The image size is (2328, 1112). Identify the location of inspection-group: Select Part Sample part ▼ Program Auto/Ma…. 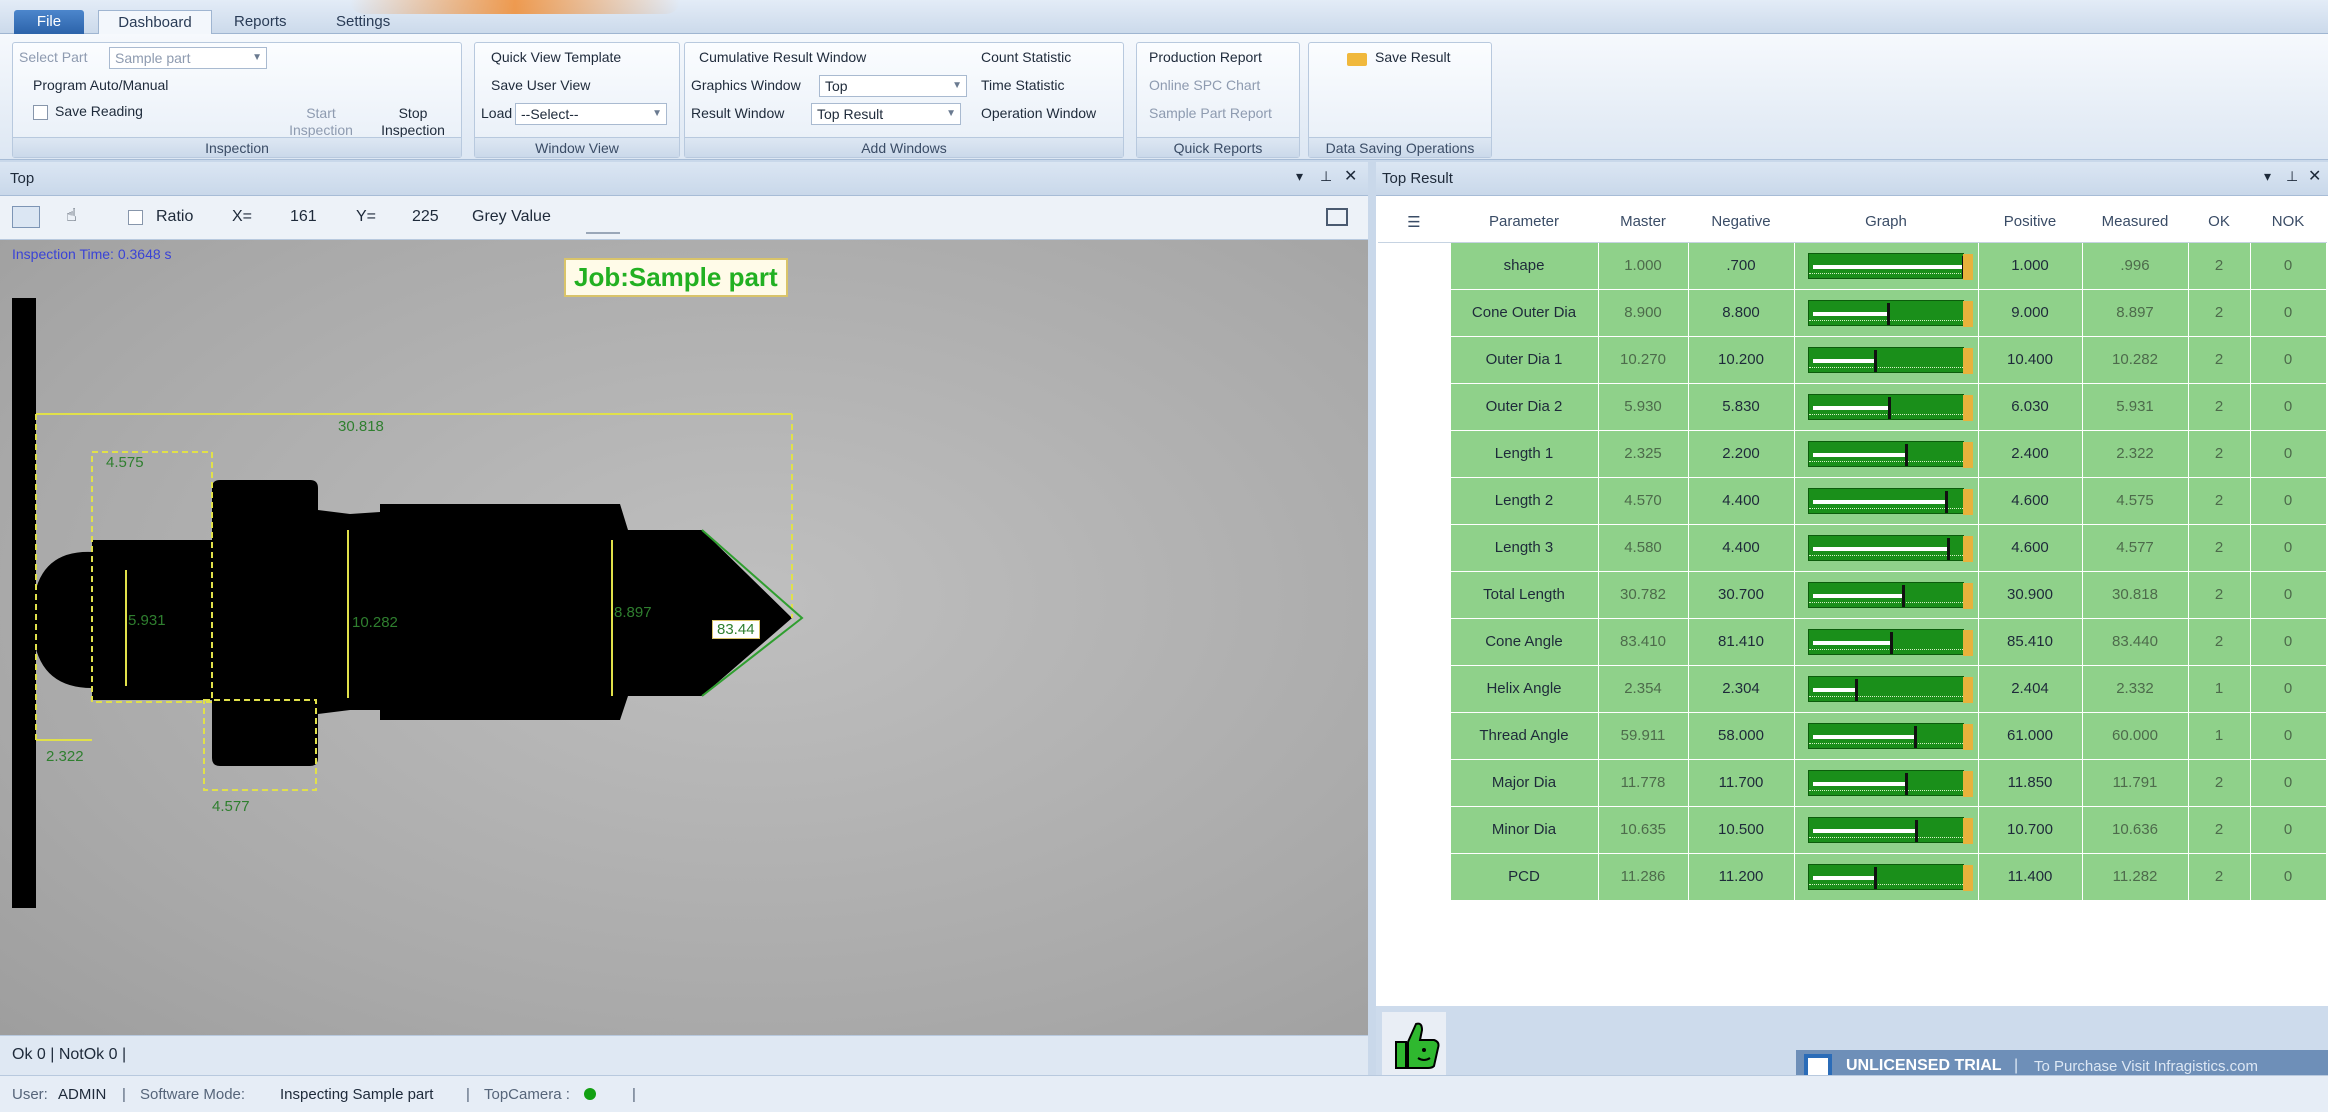
(237, 100).